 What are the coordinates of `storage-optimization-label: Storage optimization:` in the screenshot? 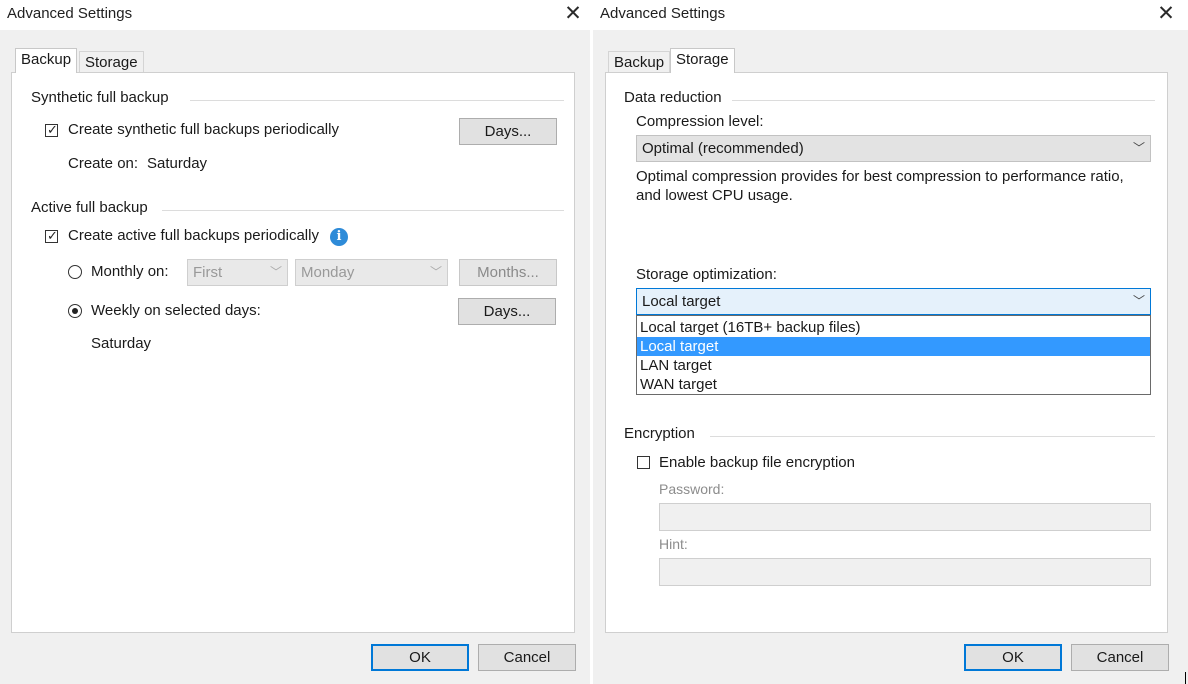 It's located at (706, 274).